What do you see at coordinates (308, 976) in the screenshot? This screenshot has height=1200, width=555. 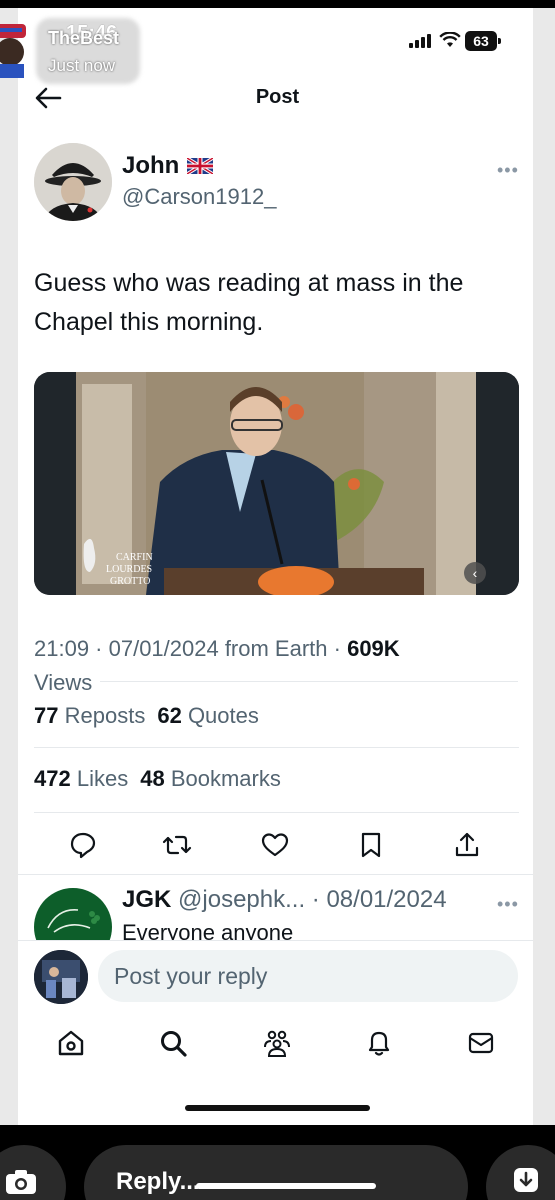 I see `reply-input: Post your reply` at bounding box center [308, 976].